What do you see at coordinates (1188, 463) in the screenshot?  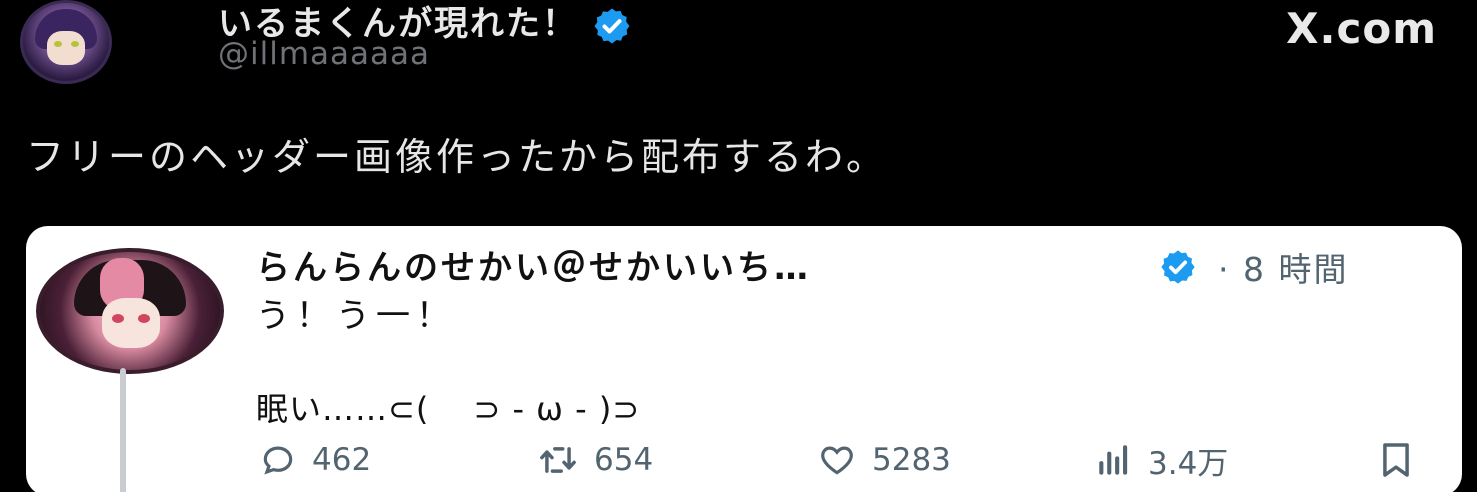 I see `views-count: 3.4万` at bounding box center [1188, 463].